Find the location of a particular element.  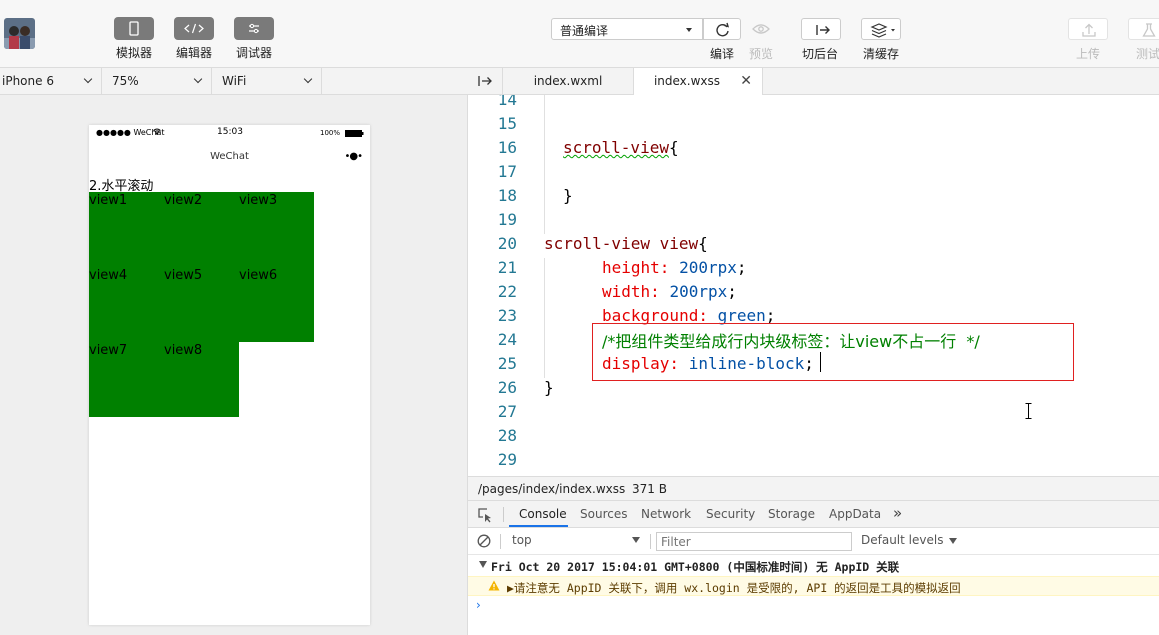

upload-button is located at coordinates (1088, 29).